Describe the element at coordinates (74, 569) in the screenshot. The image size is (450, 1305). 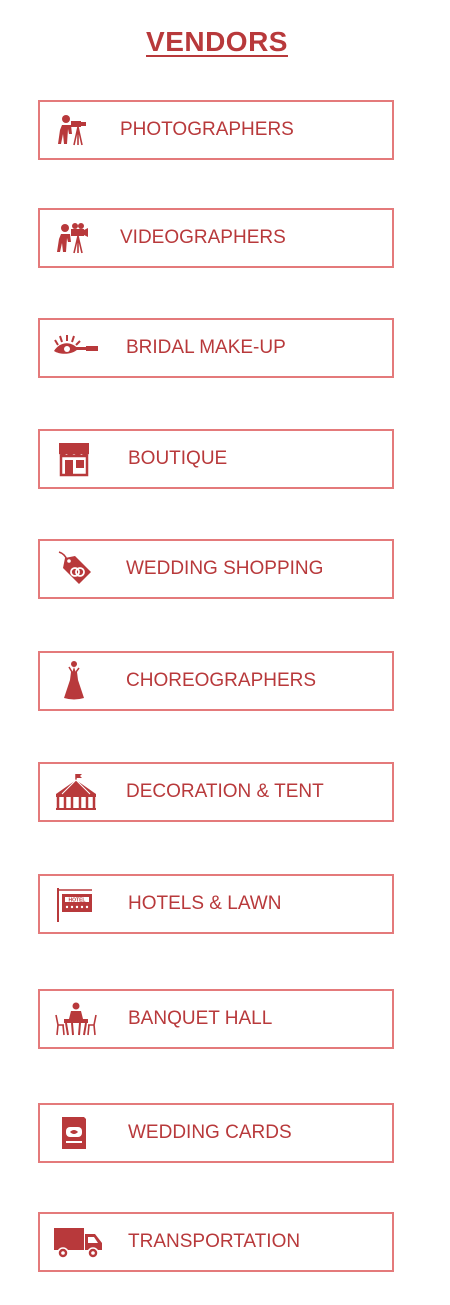
I see `shopping-tag-rings-icon` at that location.